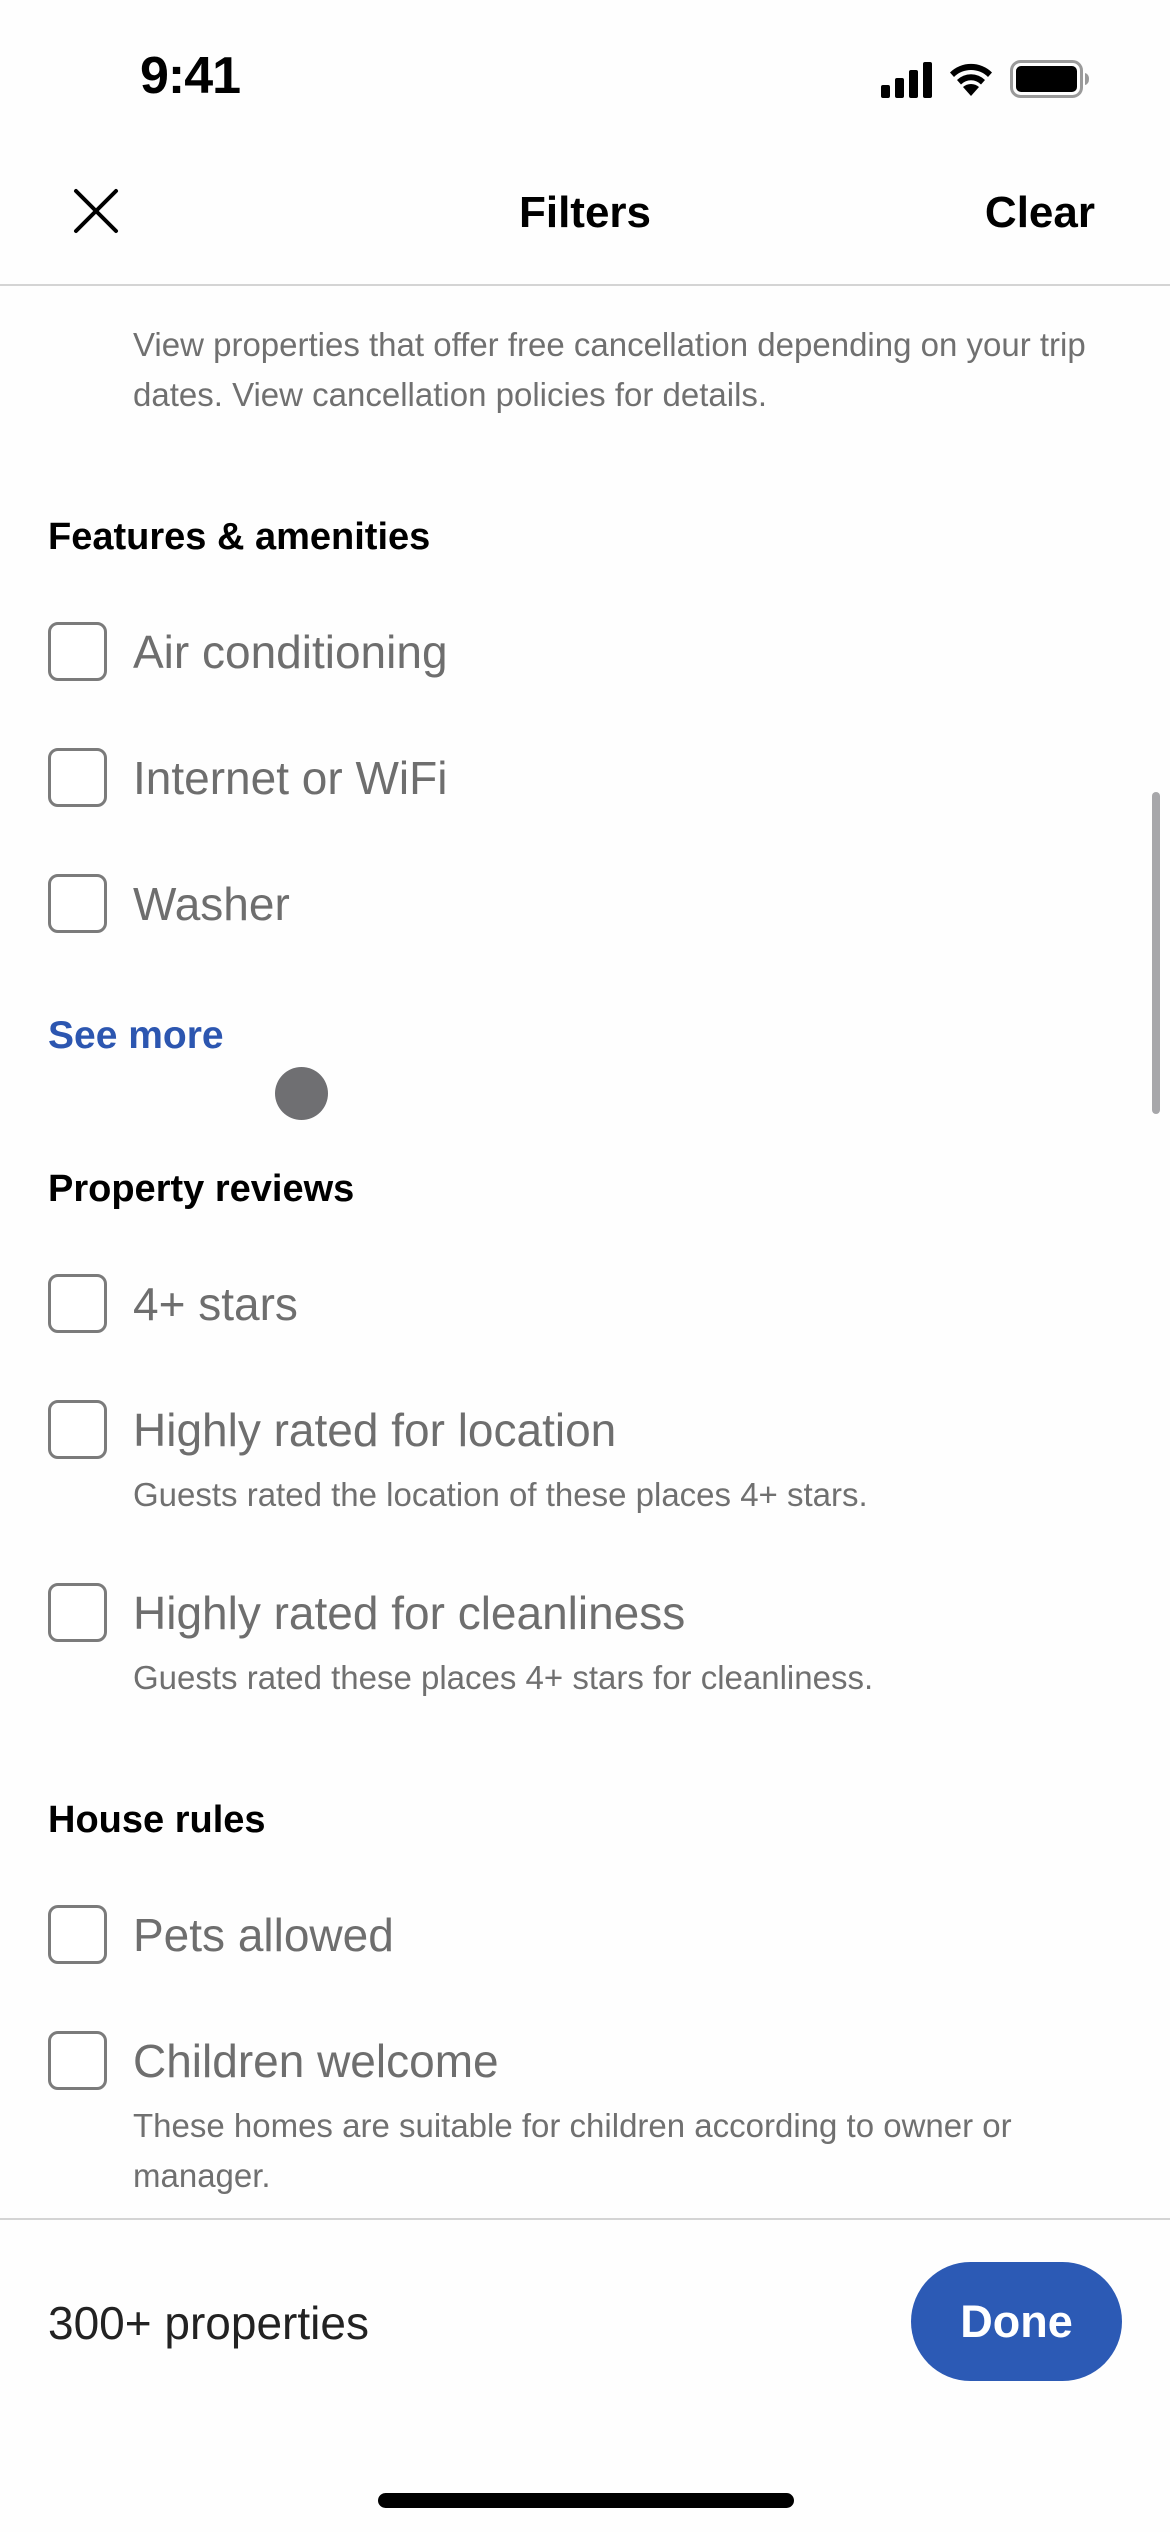 The width and height of the screenshot is (1170, 2532). Describe the element at coordinates (1156, 953) in the screenshot. I see `scrollbar` at that location.